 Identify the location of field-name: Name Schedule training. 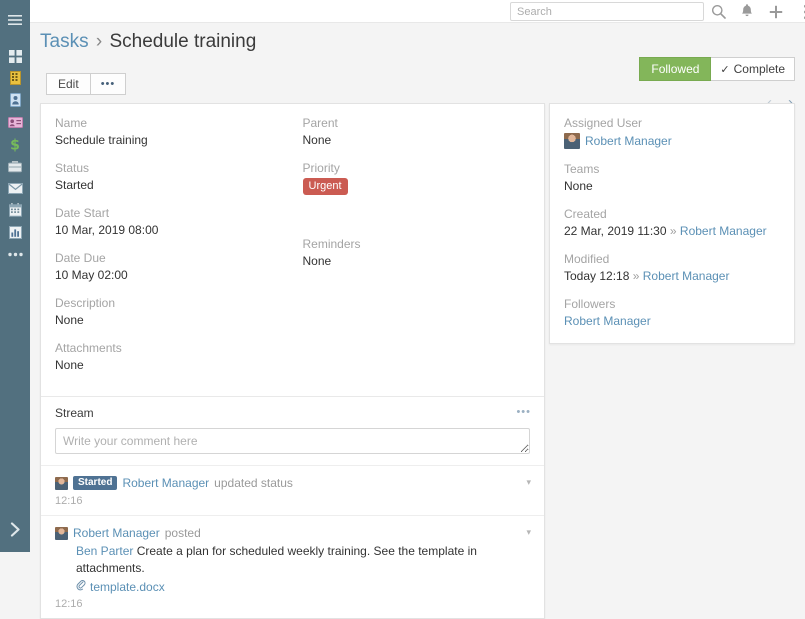
(167, 132).